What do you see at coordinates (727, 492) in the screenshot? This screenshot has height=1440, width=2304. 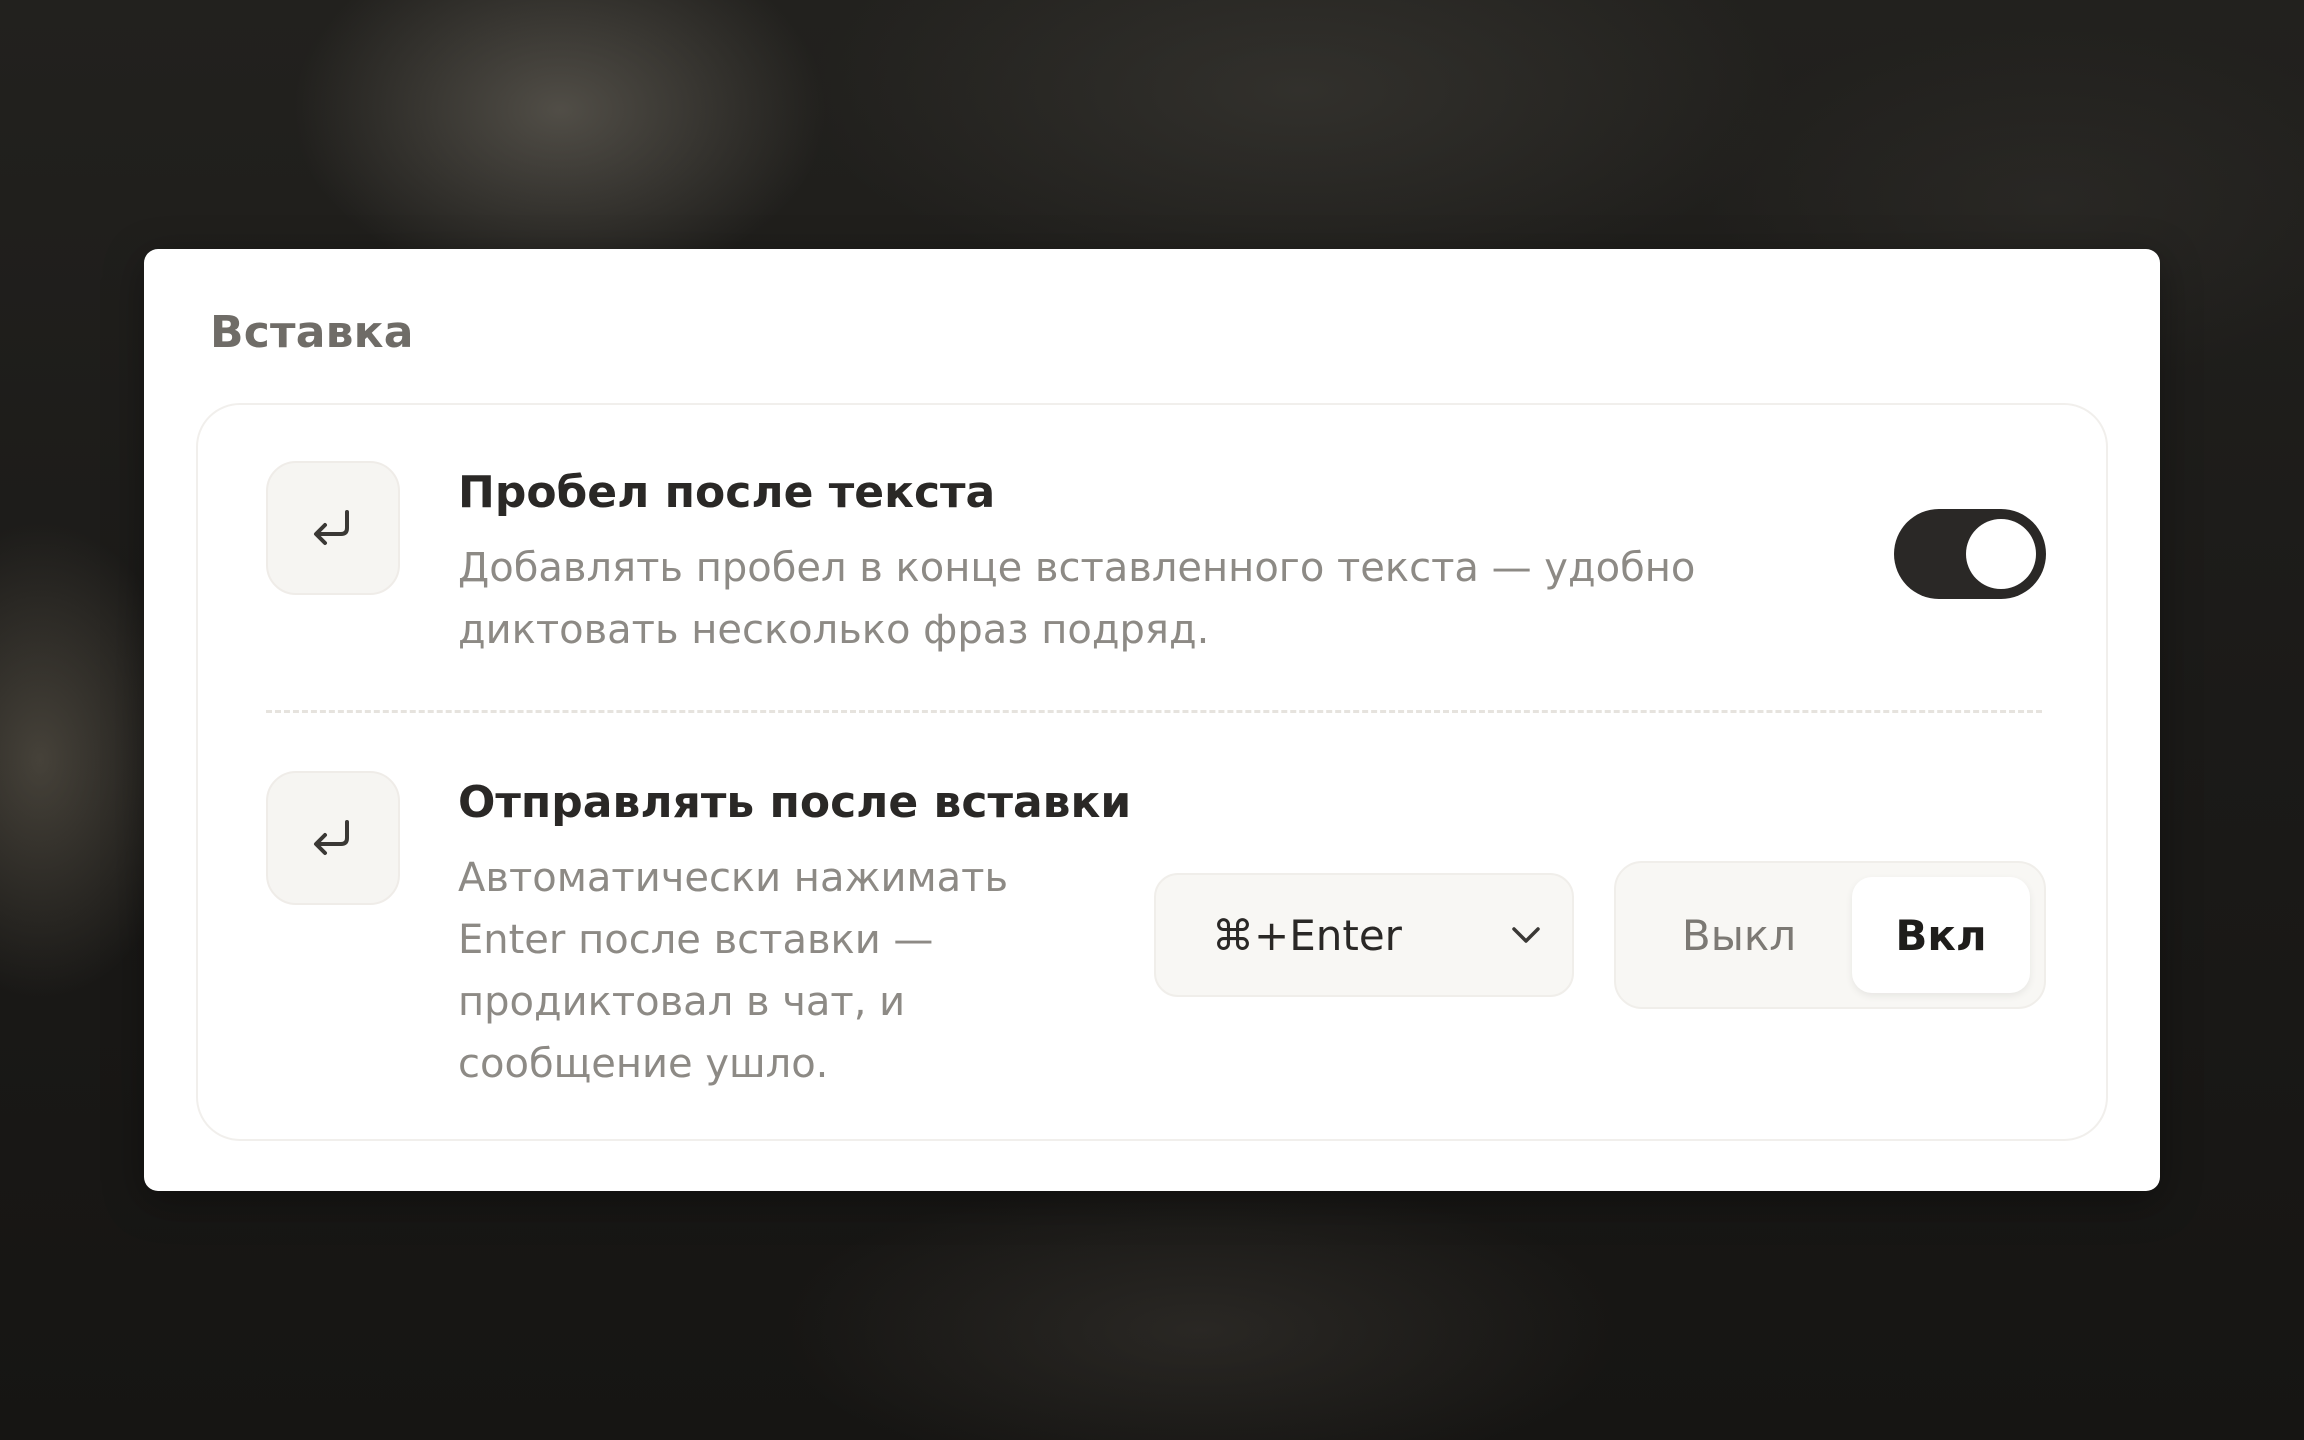 I see `setting-title-space-after-text: Пробел после текста` at bounding box center [727, 492].